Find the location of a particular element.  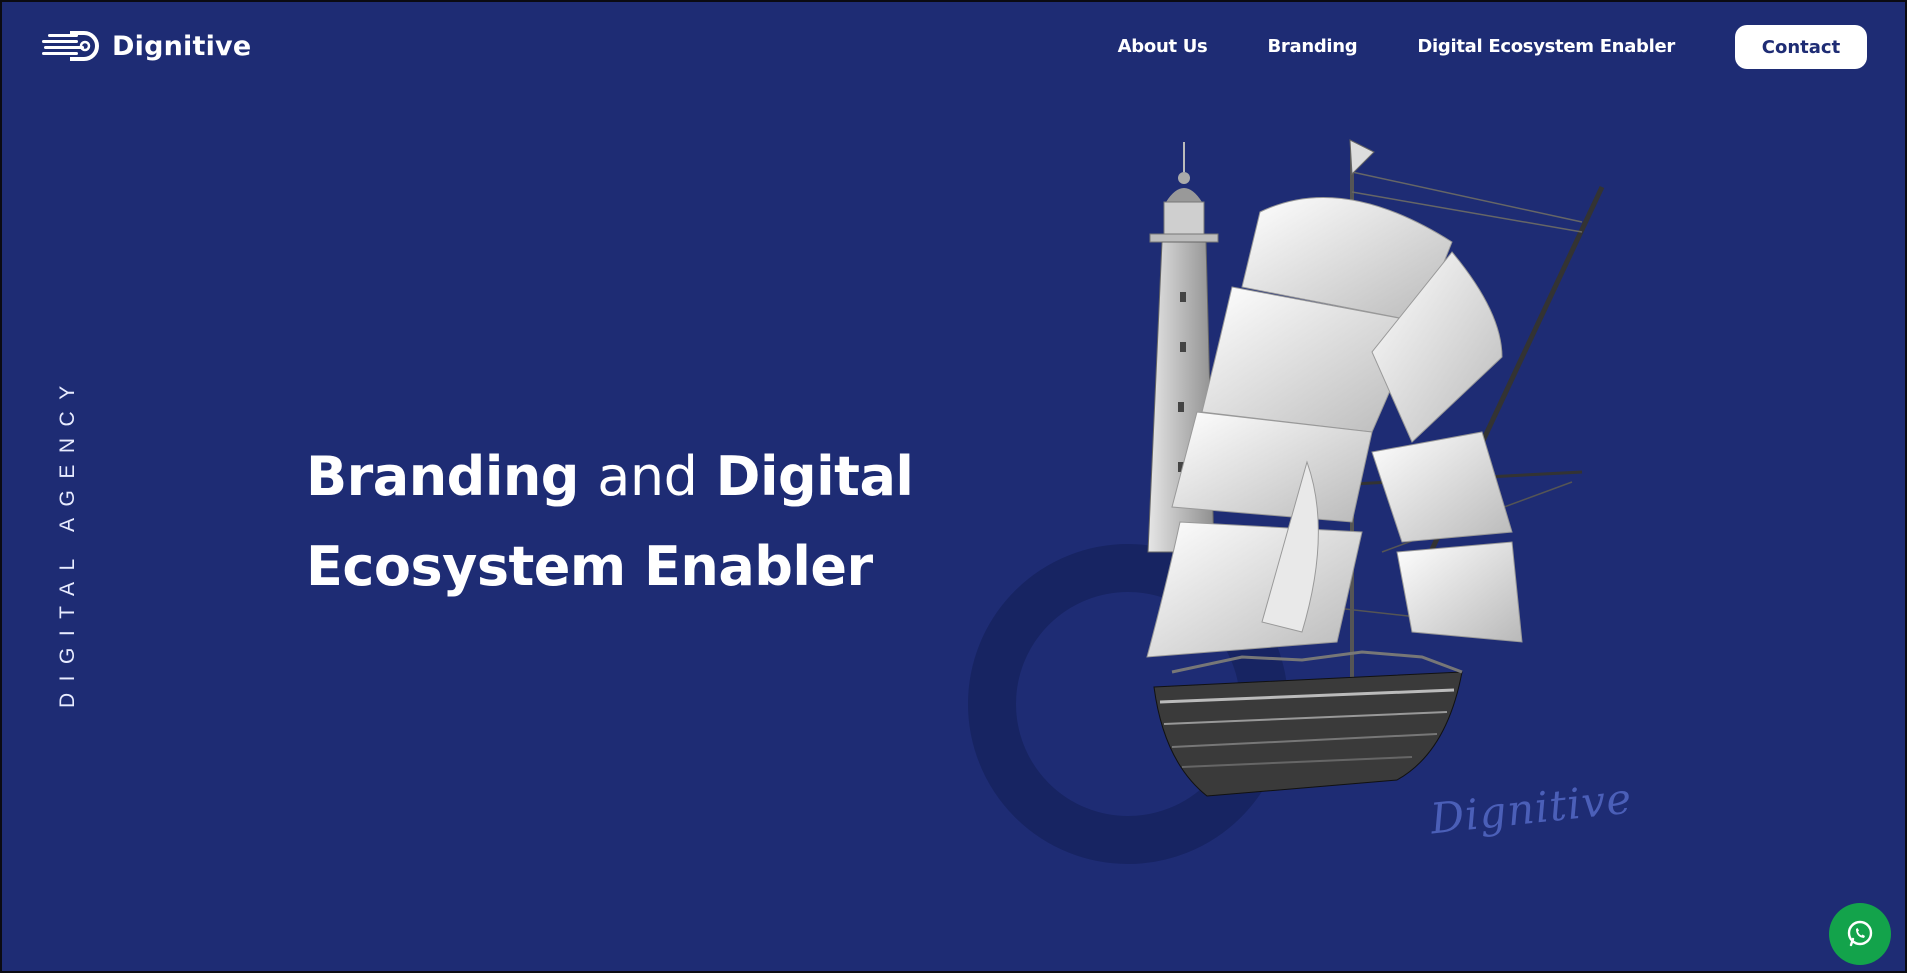

headline-branding: Branding is located at coordinates (442, 476).